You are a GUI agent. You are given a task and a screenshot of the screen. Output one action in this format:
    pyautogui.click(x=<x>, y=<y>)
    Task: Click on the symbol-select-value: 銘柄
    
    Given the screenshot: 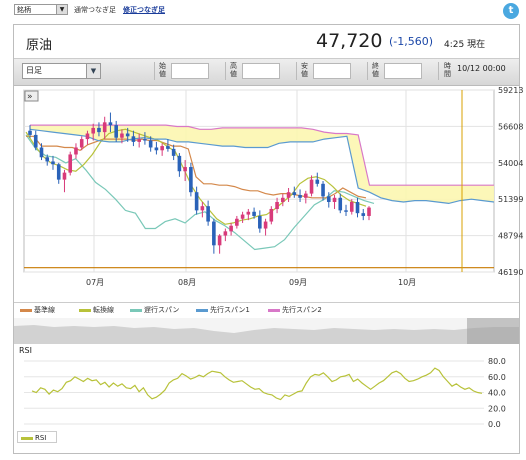 What is the action you would take?
    pyautogui.click(x=24, y=10)
    